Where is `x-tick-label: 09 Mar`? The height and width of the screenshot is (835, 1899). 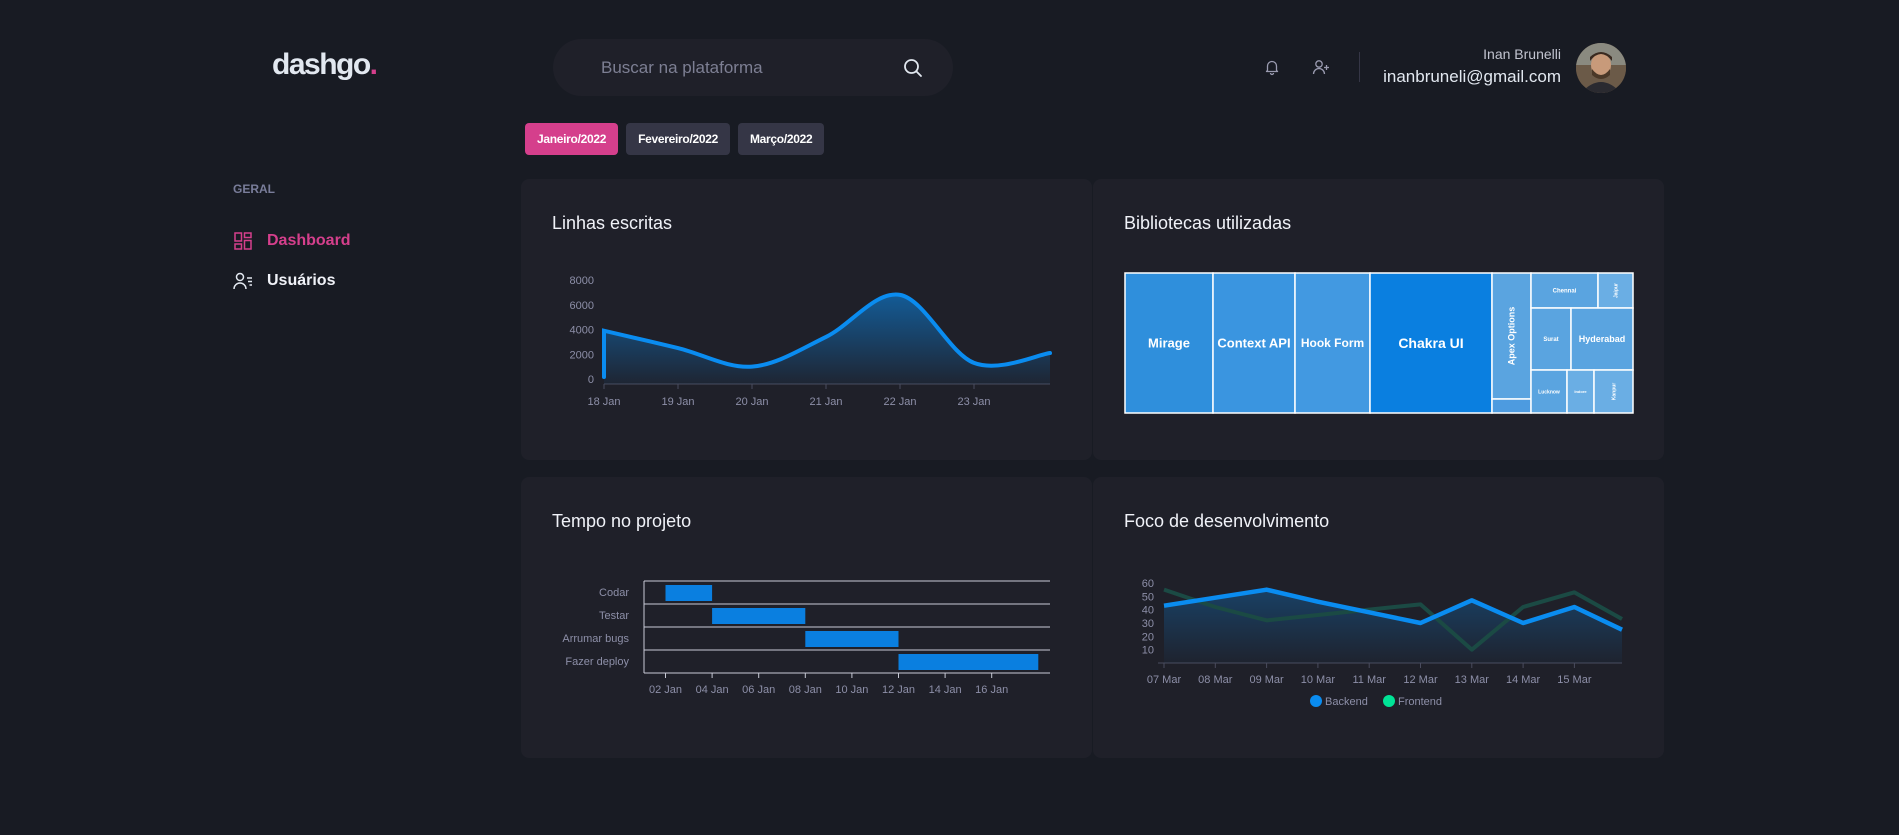 x-tick-label: 09 Mar is located at coordinates (1266, 680).